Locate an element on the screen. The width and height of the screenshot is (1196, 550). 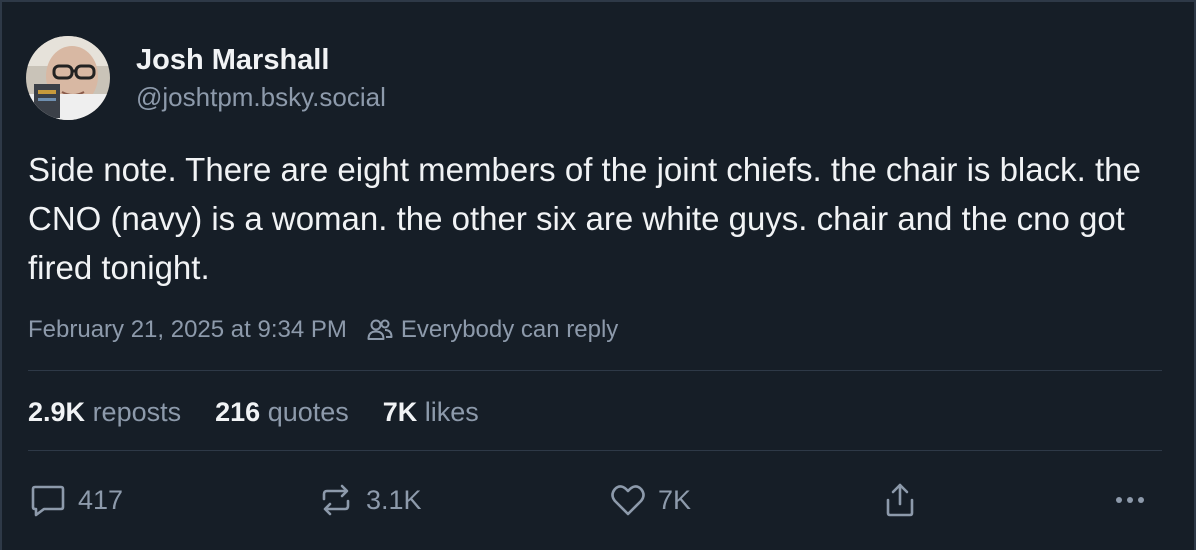
post-timestamp: February 21, 2025 at 9:34 PM is located at coordinates (187, 330).